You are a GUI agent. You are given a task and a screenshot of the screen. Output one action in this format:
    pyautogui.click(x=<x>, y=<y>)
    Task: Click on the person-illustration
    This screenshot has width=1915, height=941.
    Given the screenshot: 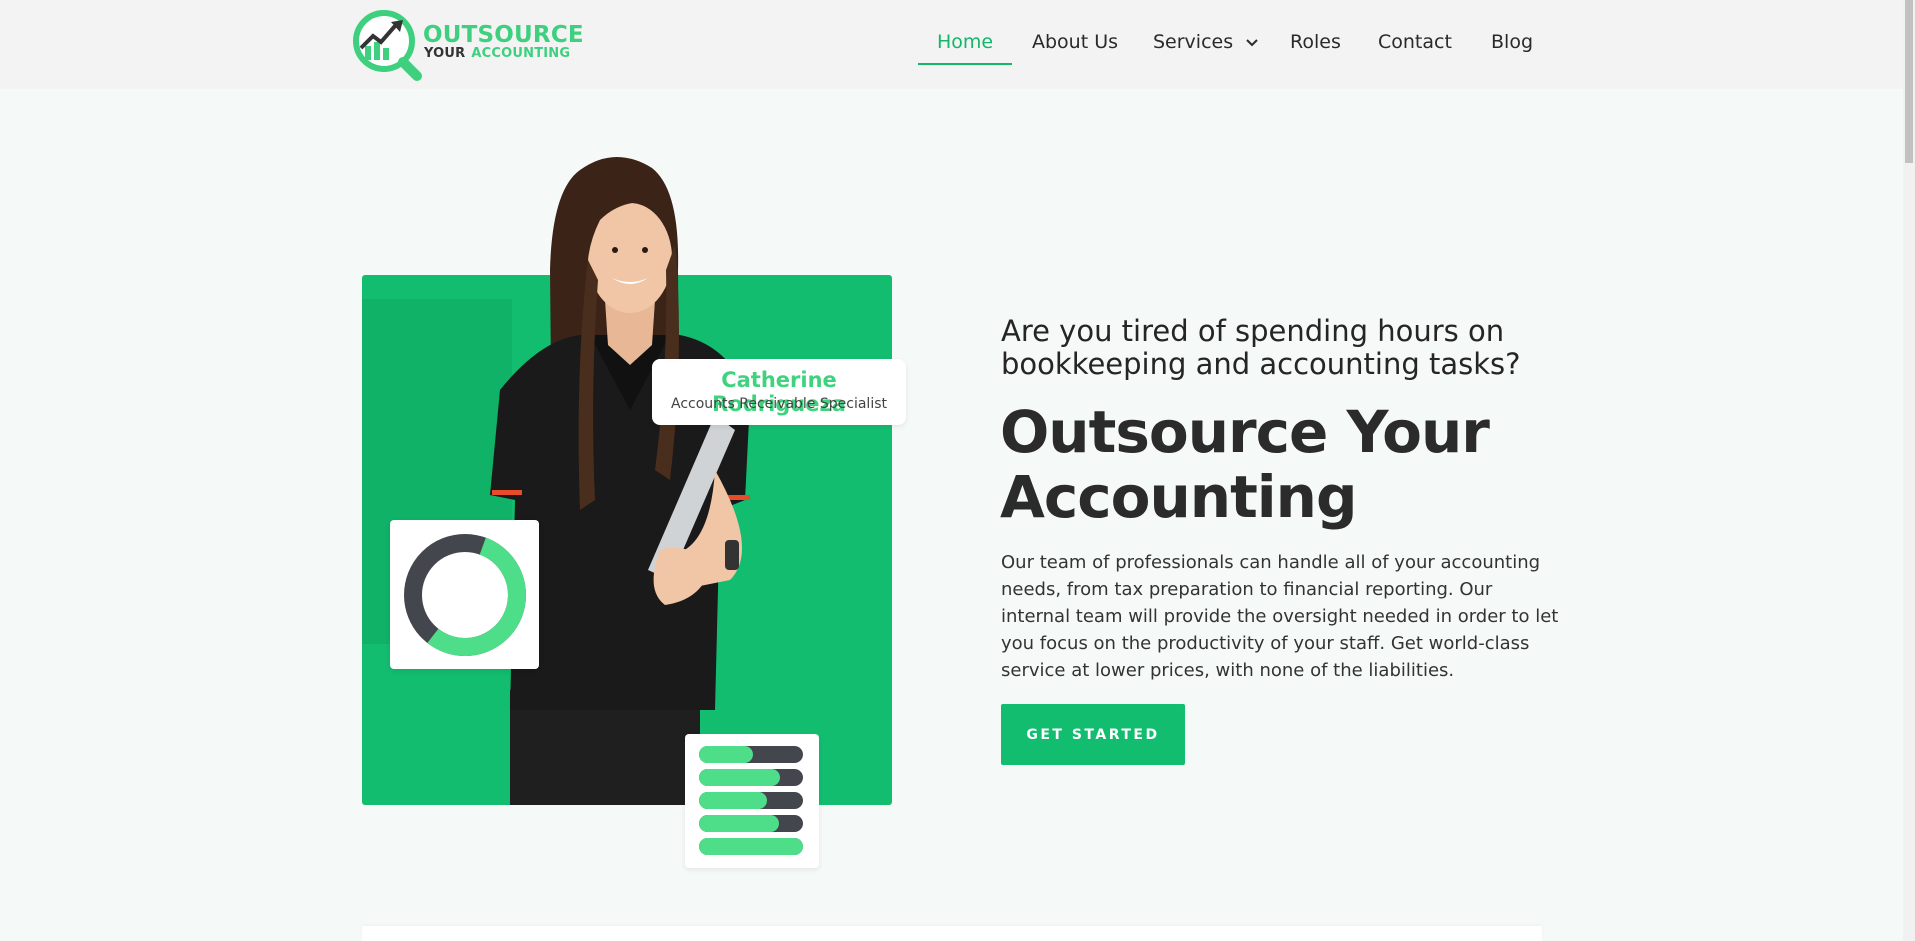 What is the action you would take?
    pyautogui.click(x=620, y=480)
    